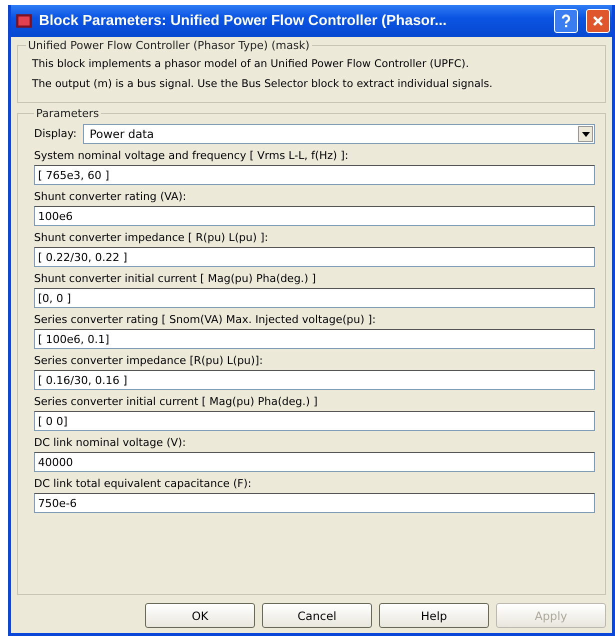  I want to click on display-label: Display:, so click(55, 134).